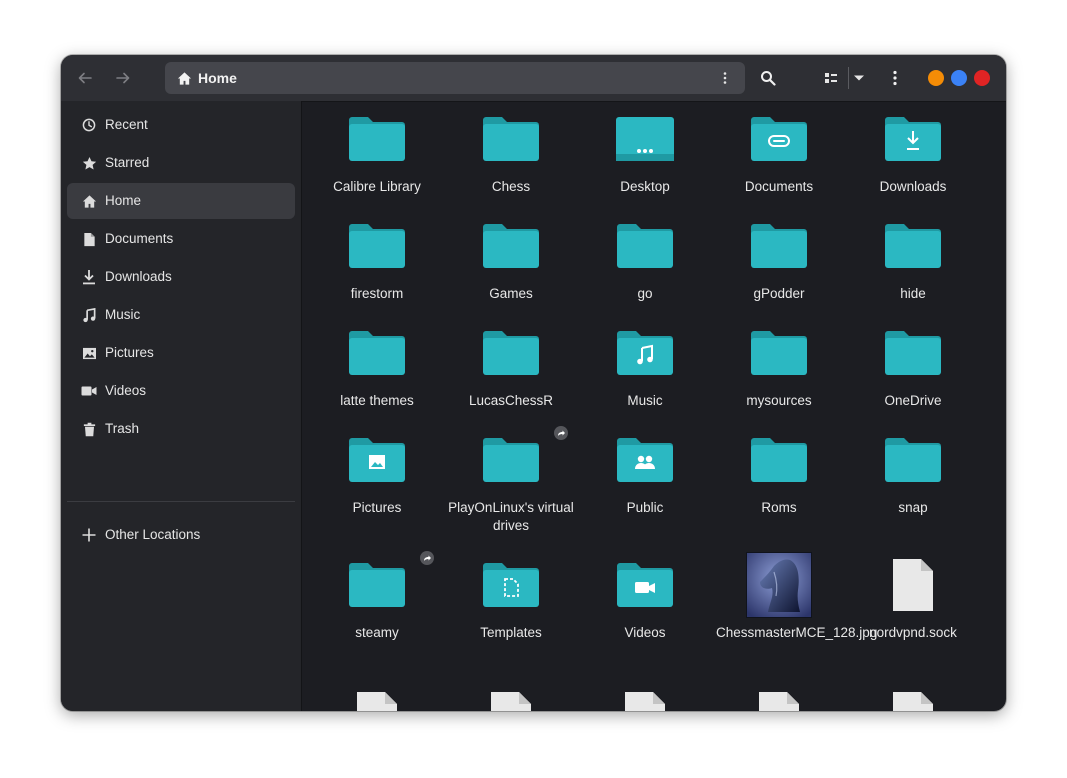  I want to click on file-label: OneDrive, so click(913, 400).